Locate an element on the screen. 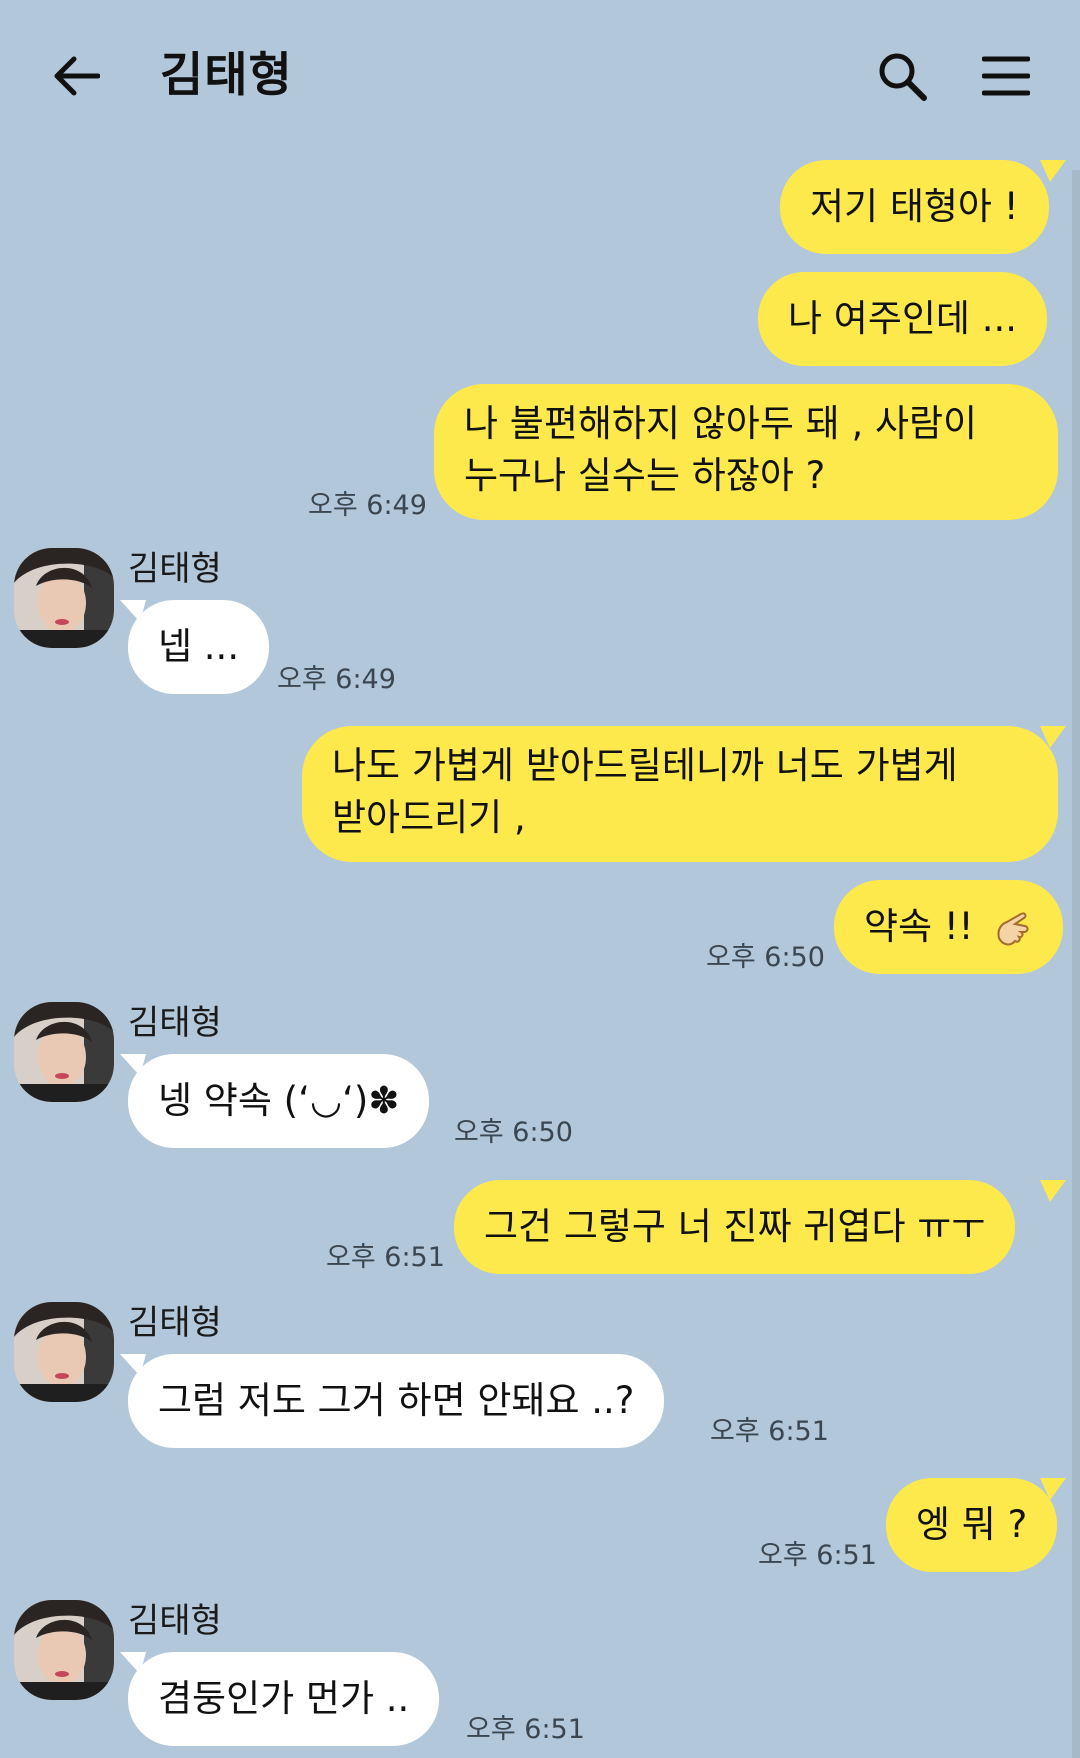 The height and width of the screenshot is (1758, 1080). message-text: 넹 약속 (ʻ◡ʻ)✽ is located at coordinates (279, 1100).